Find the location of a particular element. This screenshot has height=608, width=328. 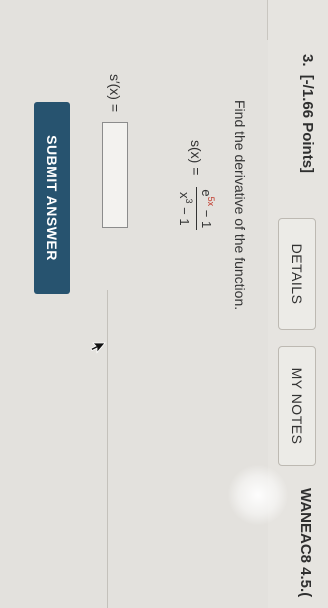

details-button: DETAILS is located at coordinates (297, 274).